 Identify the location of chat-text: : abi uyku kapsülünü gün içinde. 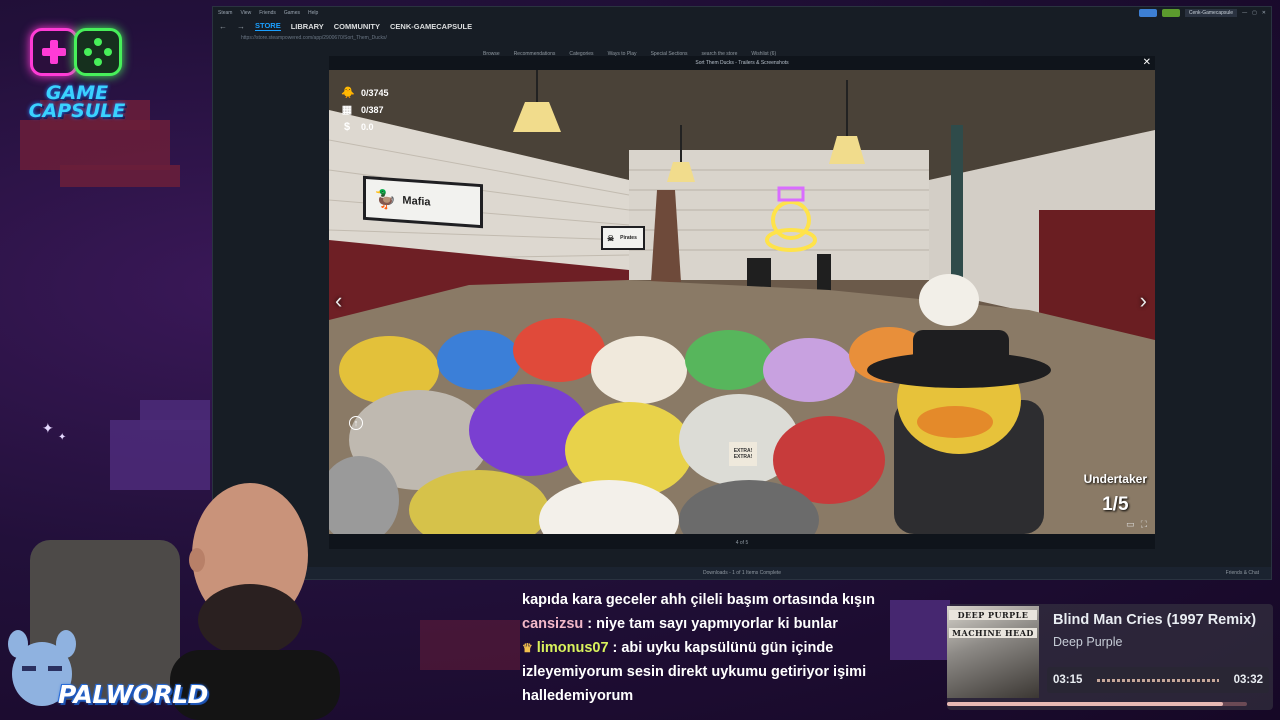
(723, 648).